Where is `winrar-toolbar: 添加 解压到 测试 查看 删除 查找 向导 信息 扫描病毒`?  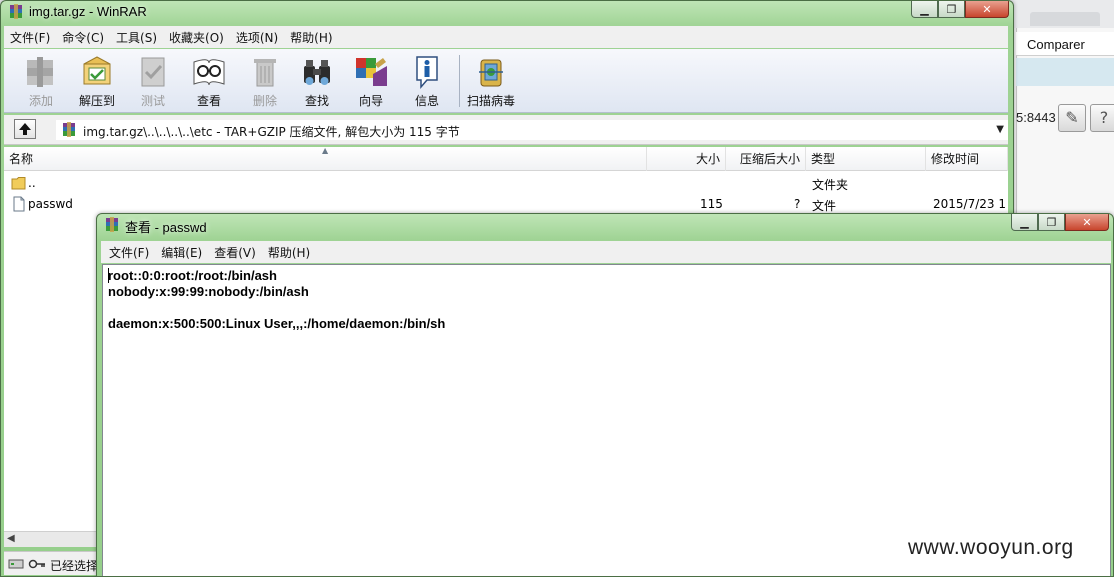
winrar-toolbar: 添加 解压到 测试 查看 删除 查找 向导 信息 扫描病毒 is located at coordinates (506, 81).